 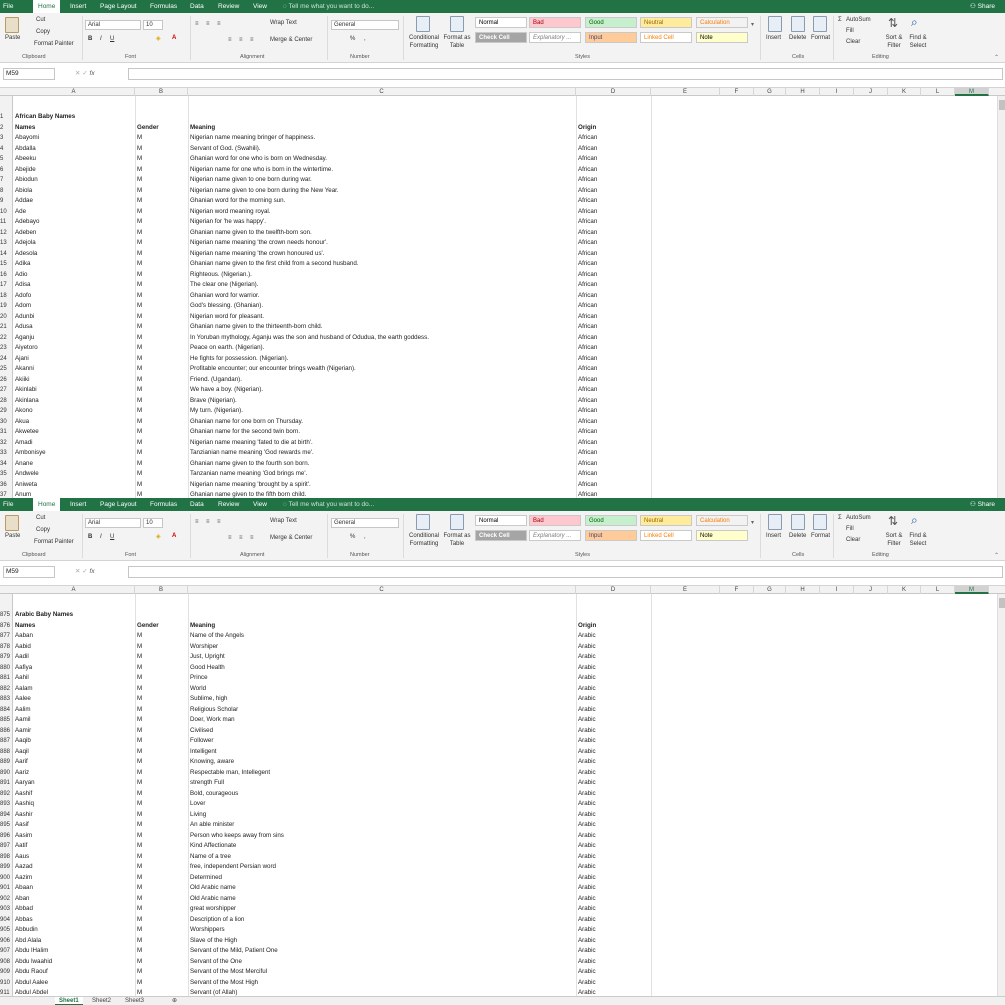 I want to click on cut-button: Cut, so click(x=40, y=20).